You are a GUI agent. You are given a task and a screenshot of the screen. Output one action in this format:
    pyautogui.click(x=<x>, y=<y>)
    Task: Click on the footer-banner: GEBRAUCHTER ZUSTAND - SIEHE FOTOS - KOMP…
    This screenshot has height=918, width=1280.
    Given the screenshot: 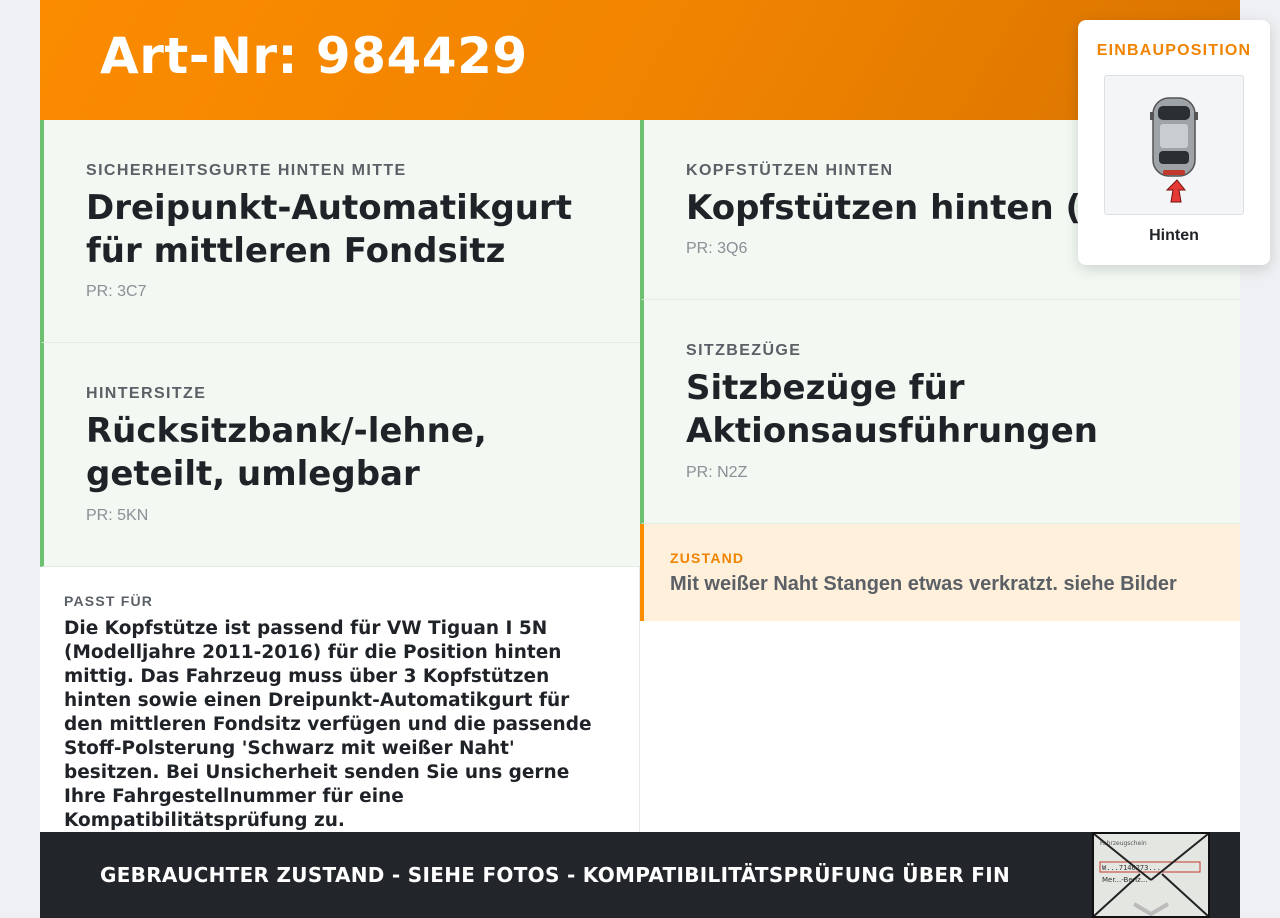 What is the action you would take?
    pyautogui.click(x=640, y=875)
    